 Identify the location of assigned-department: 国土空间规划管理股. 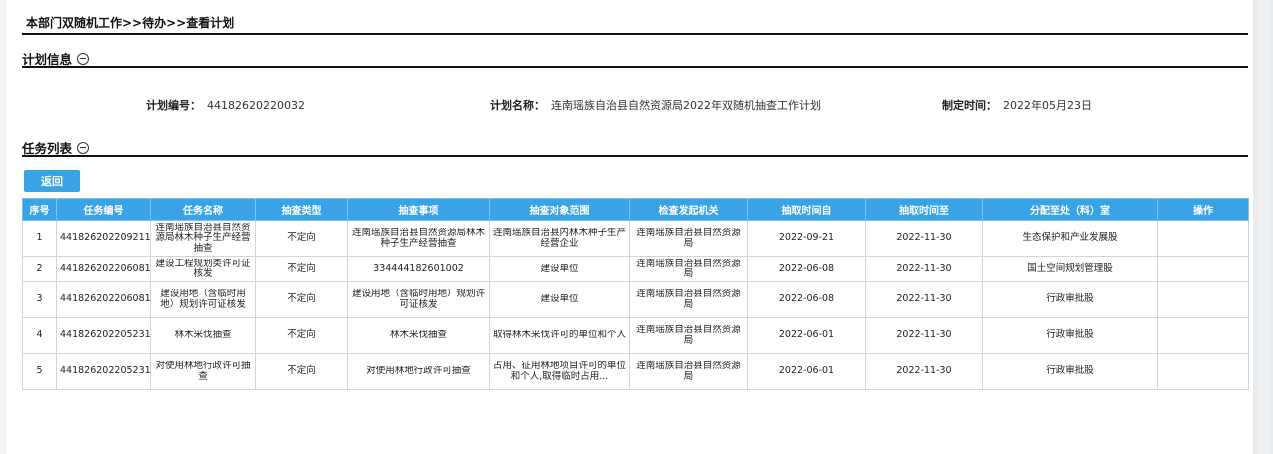
(1070, 269).